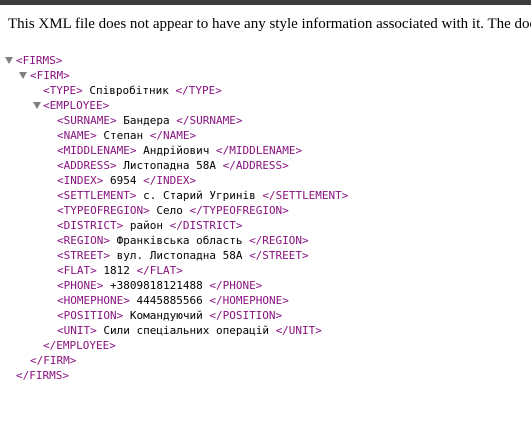 Image resolution: width=531 pixels, height=432 pixels. I want to click on tag-value: Командуючий, so click(166, 315).